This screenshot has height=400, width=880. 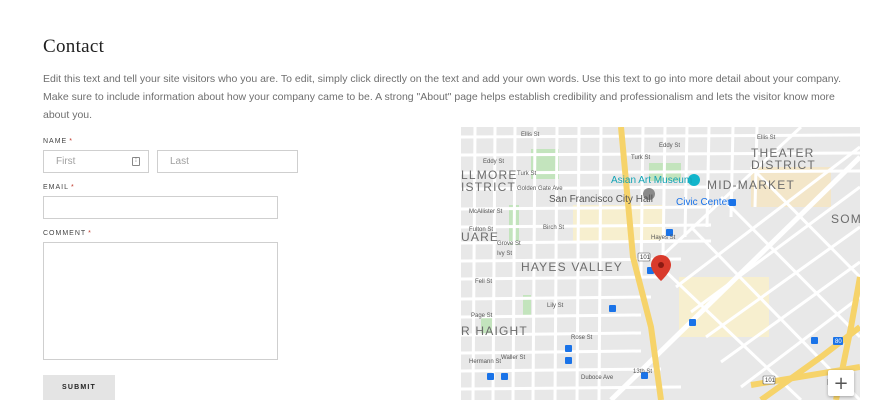 I want to click on svg-text: 13th St, so click(x=642, y=372).